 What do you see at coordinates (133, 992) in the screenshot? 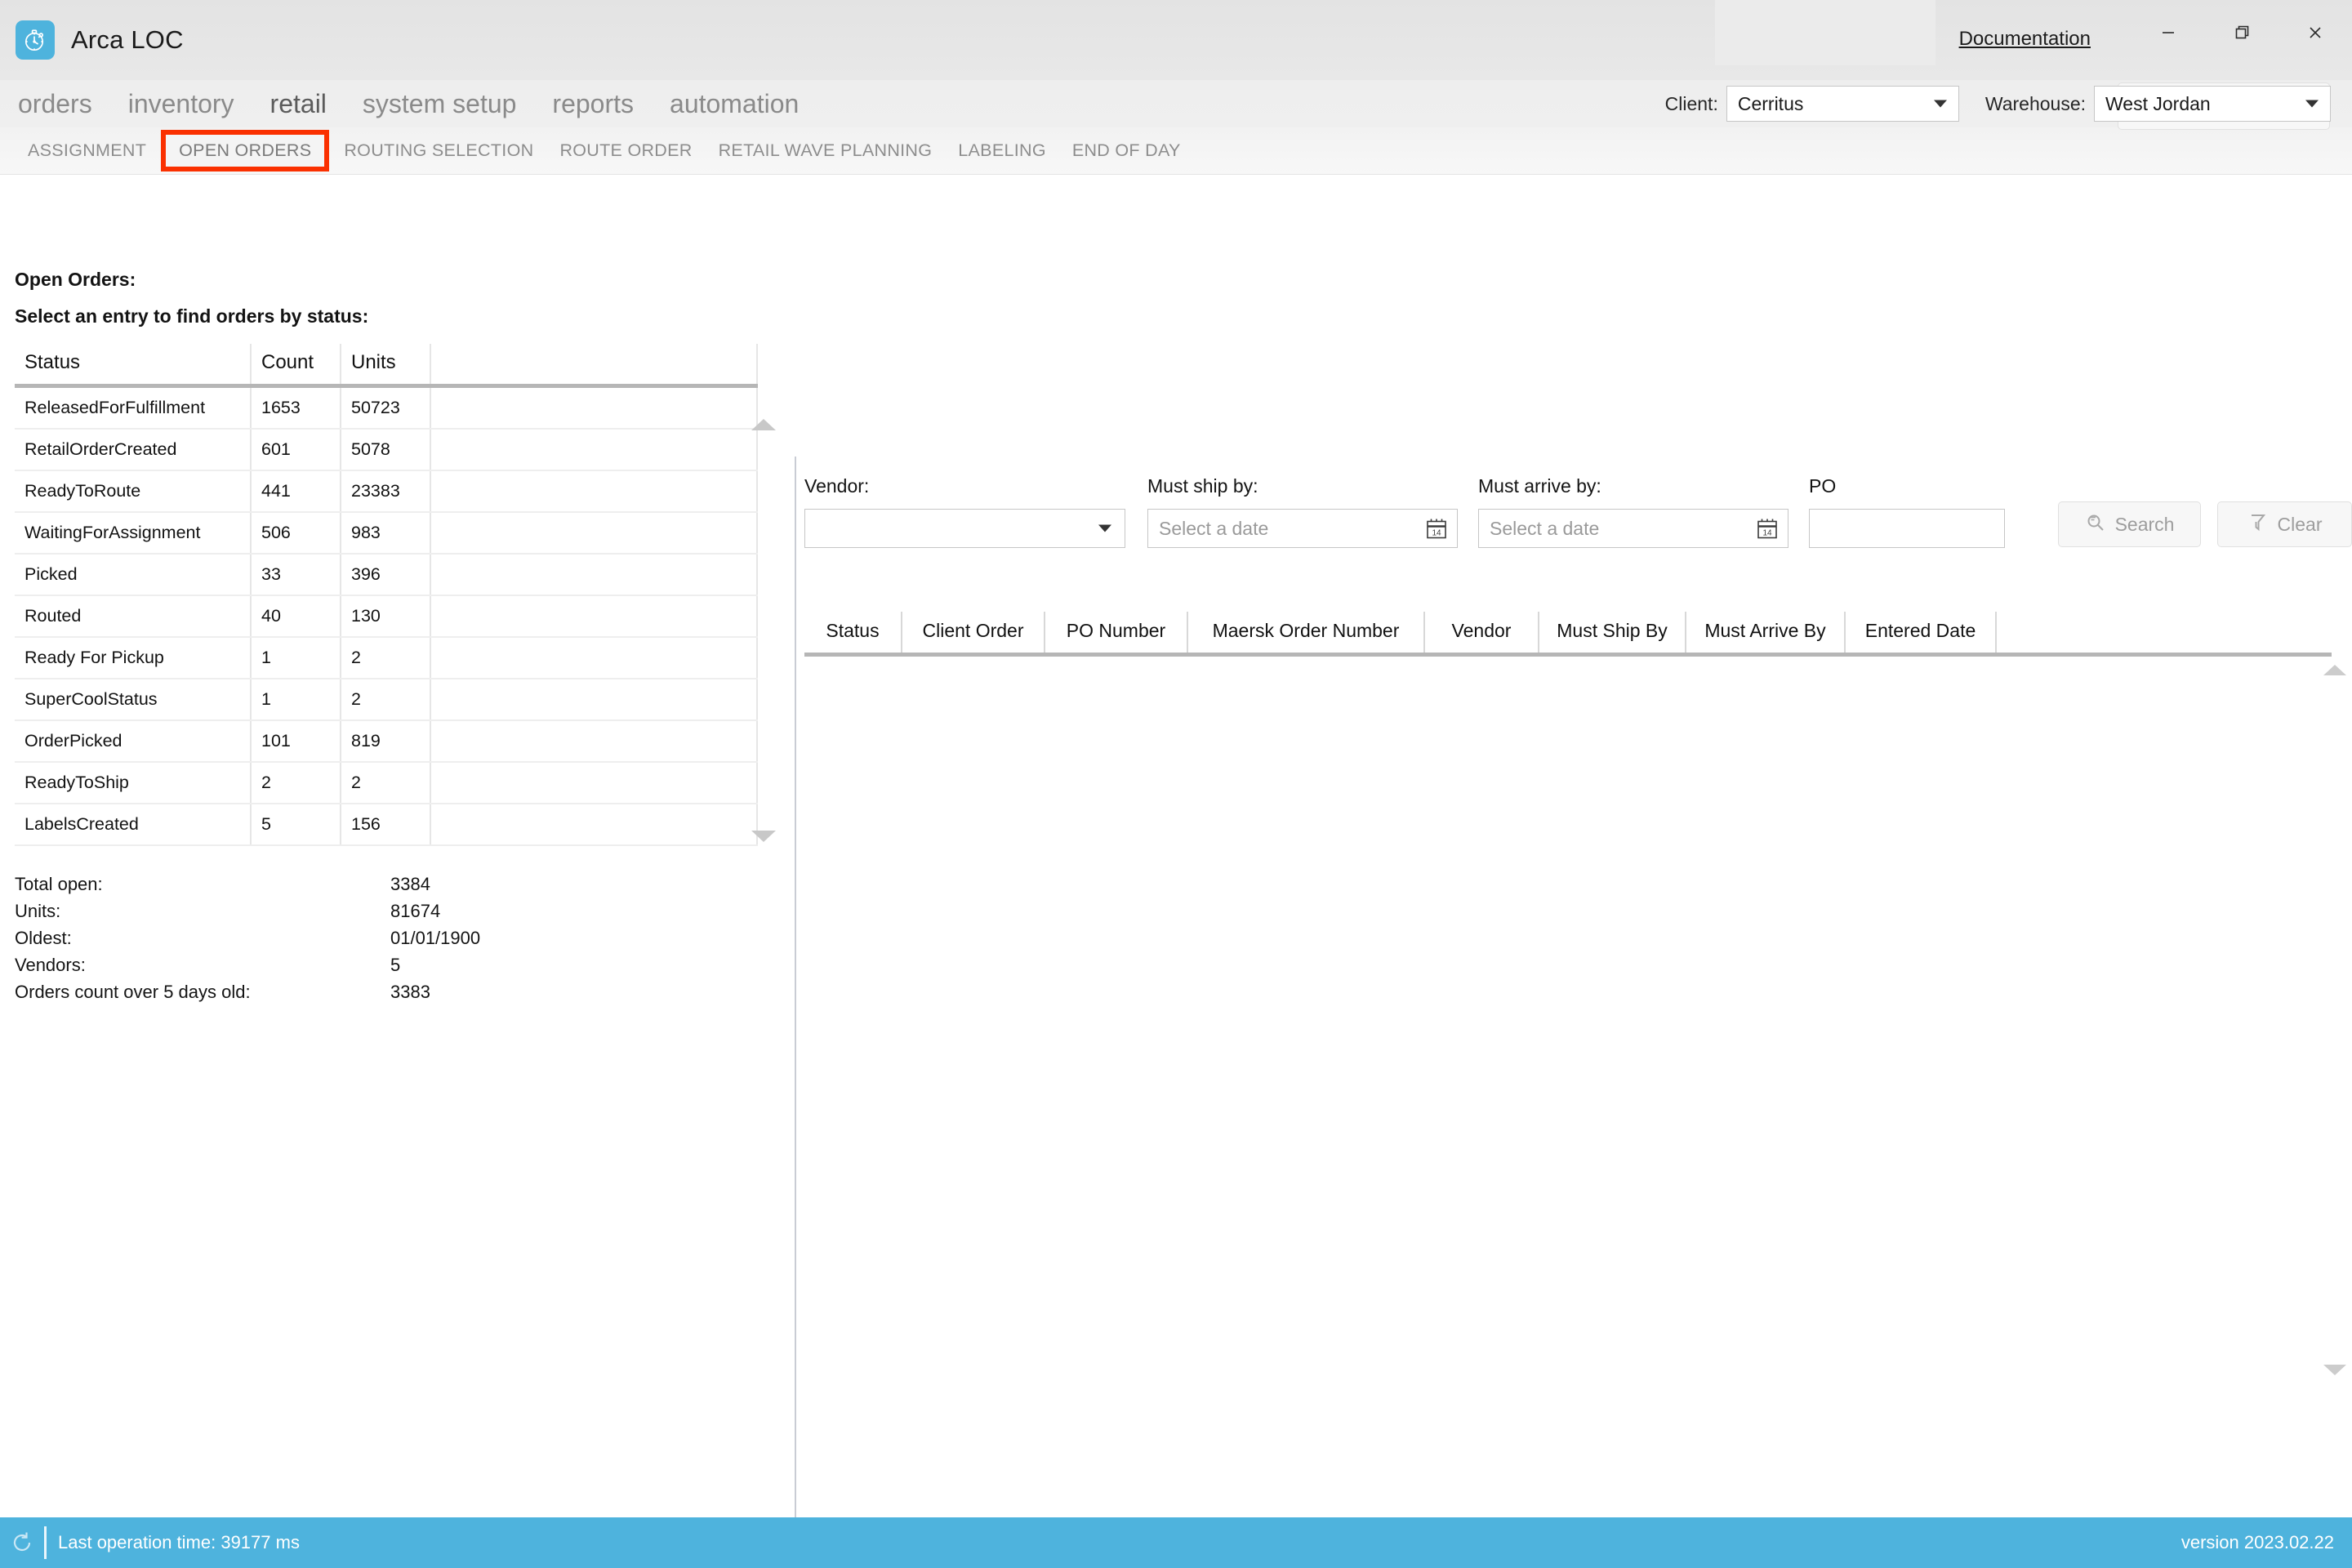
I see `summary-label: Orders count over 5 days old:` at bounding box center [133, 992].